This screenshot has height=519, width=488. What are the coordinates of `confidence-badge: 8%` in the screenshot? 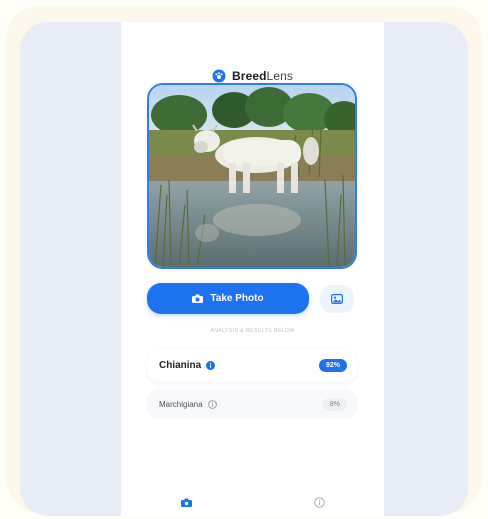 It's located at (334, 404).